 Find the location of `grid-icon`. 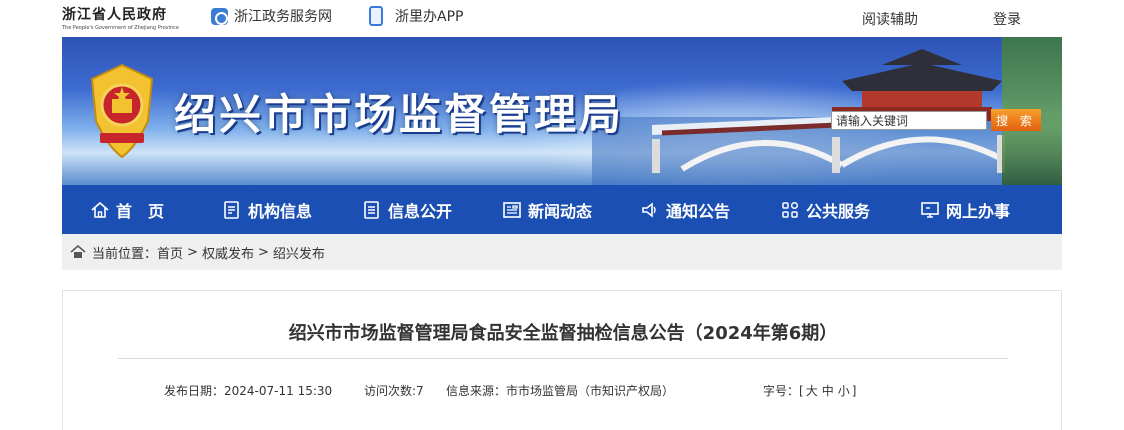

grid-icon is located at coordinates (790, 209).